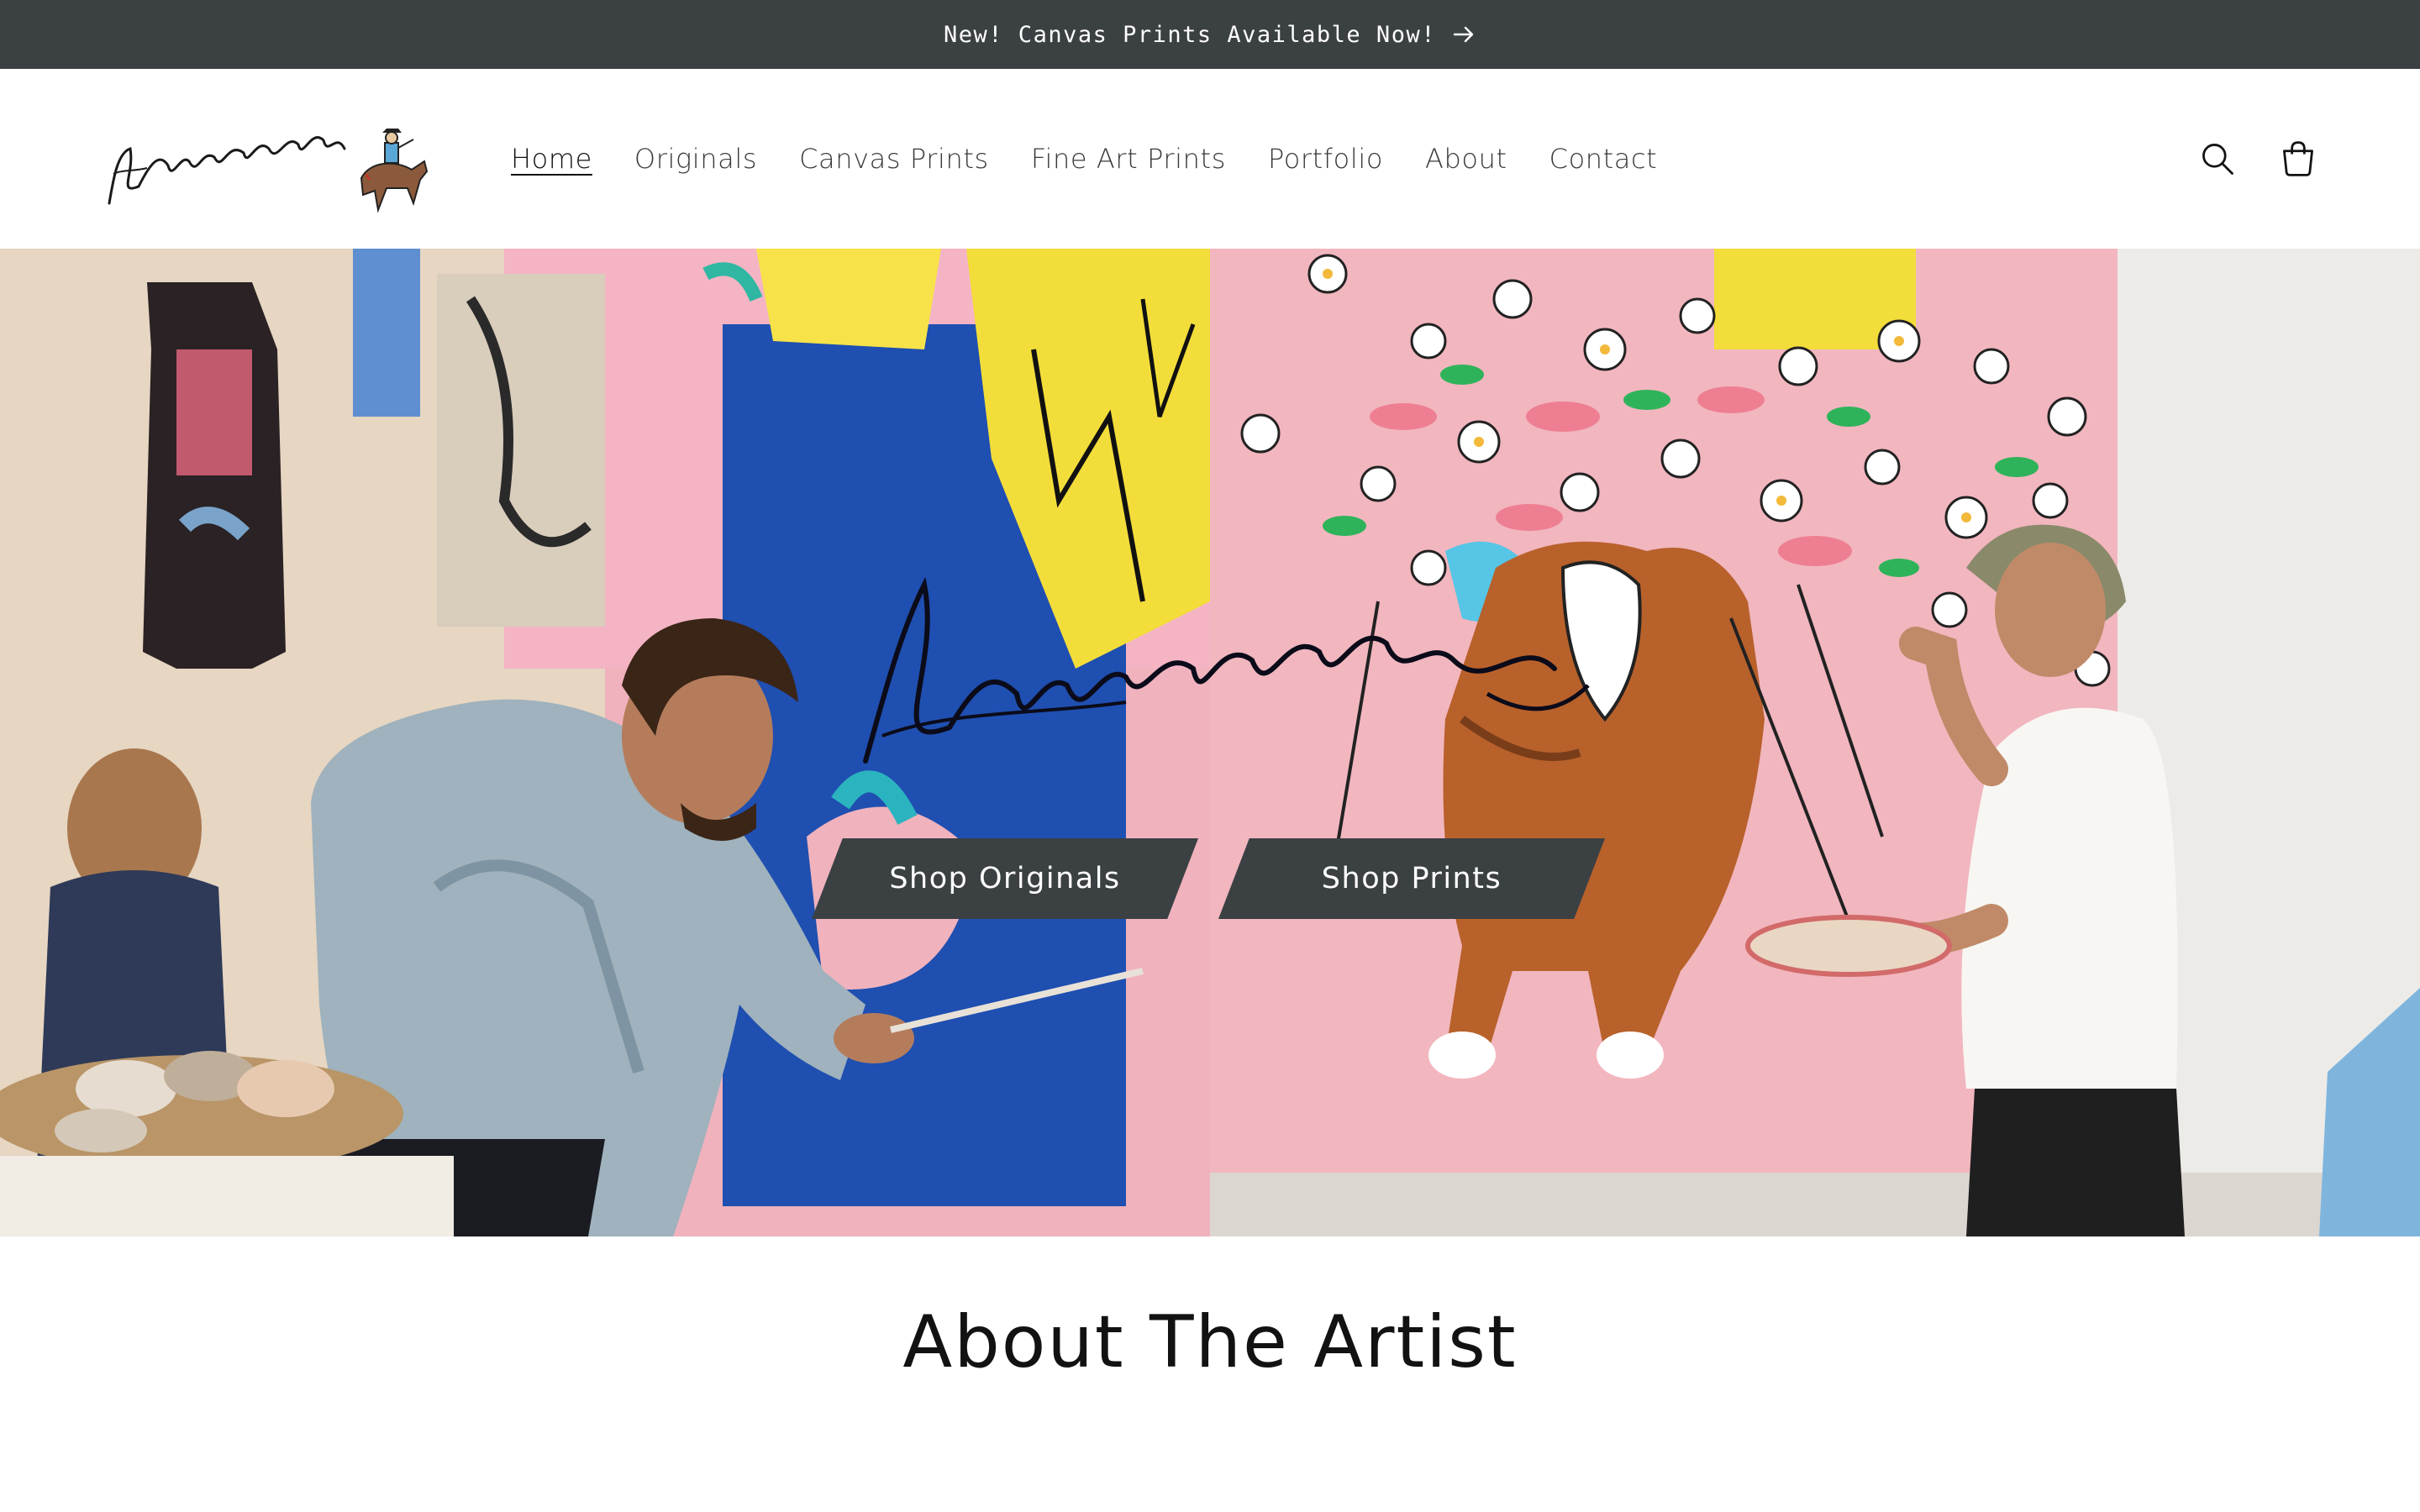  What do you see at coordinates (1464, 34) in the screenshot?
I see `arrow-right-icon` at bounding box center [1464, 34].